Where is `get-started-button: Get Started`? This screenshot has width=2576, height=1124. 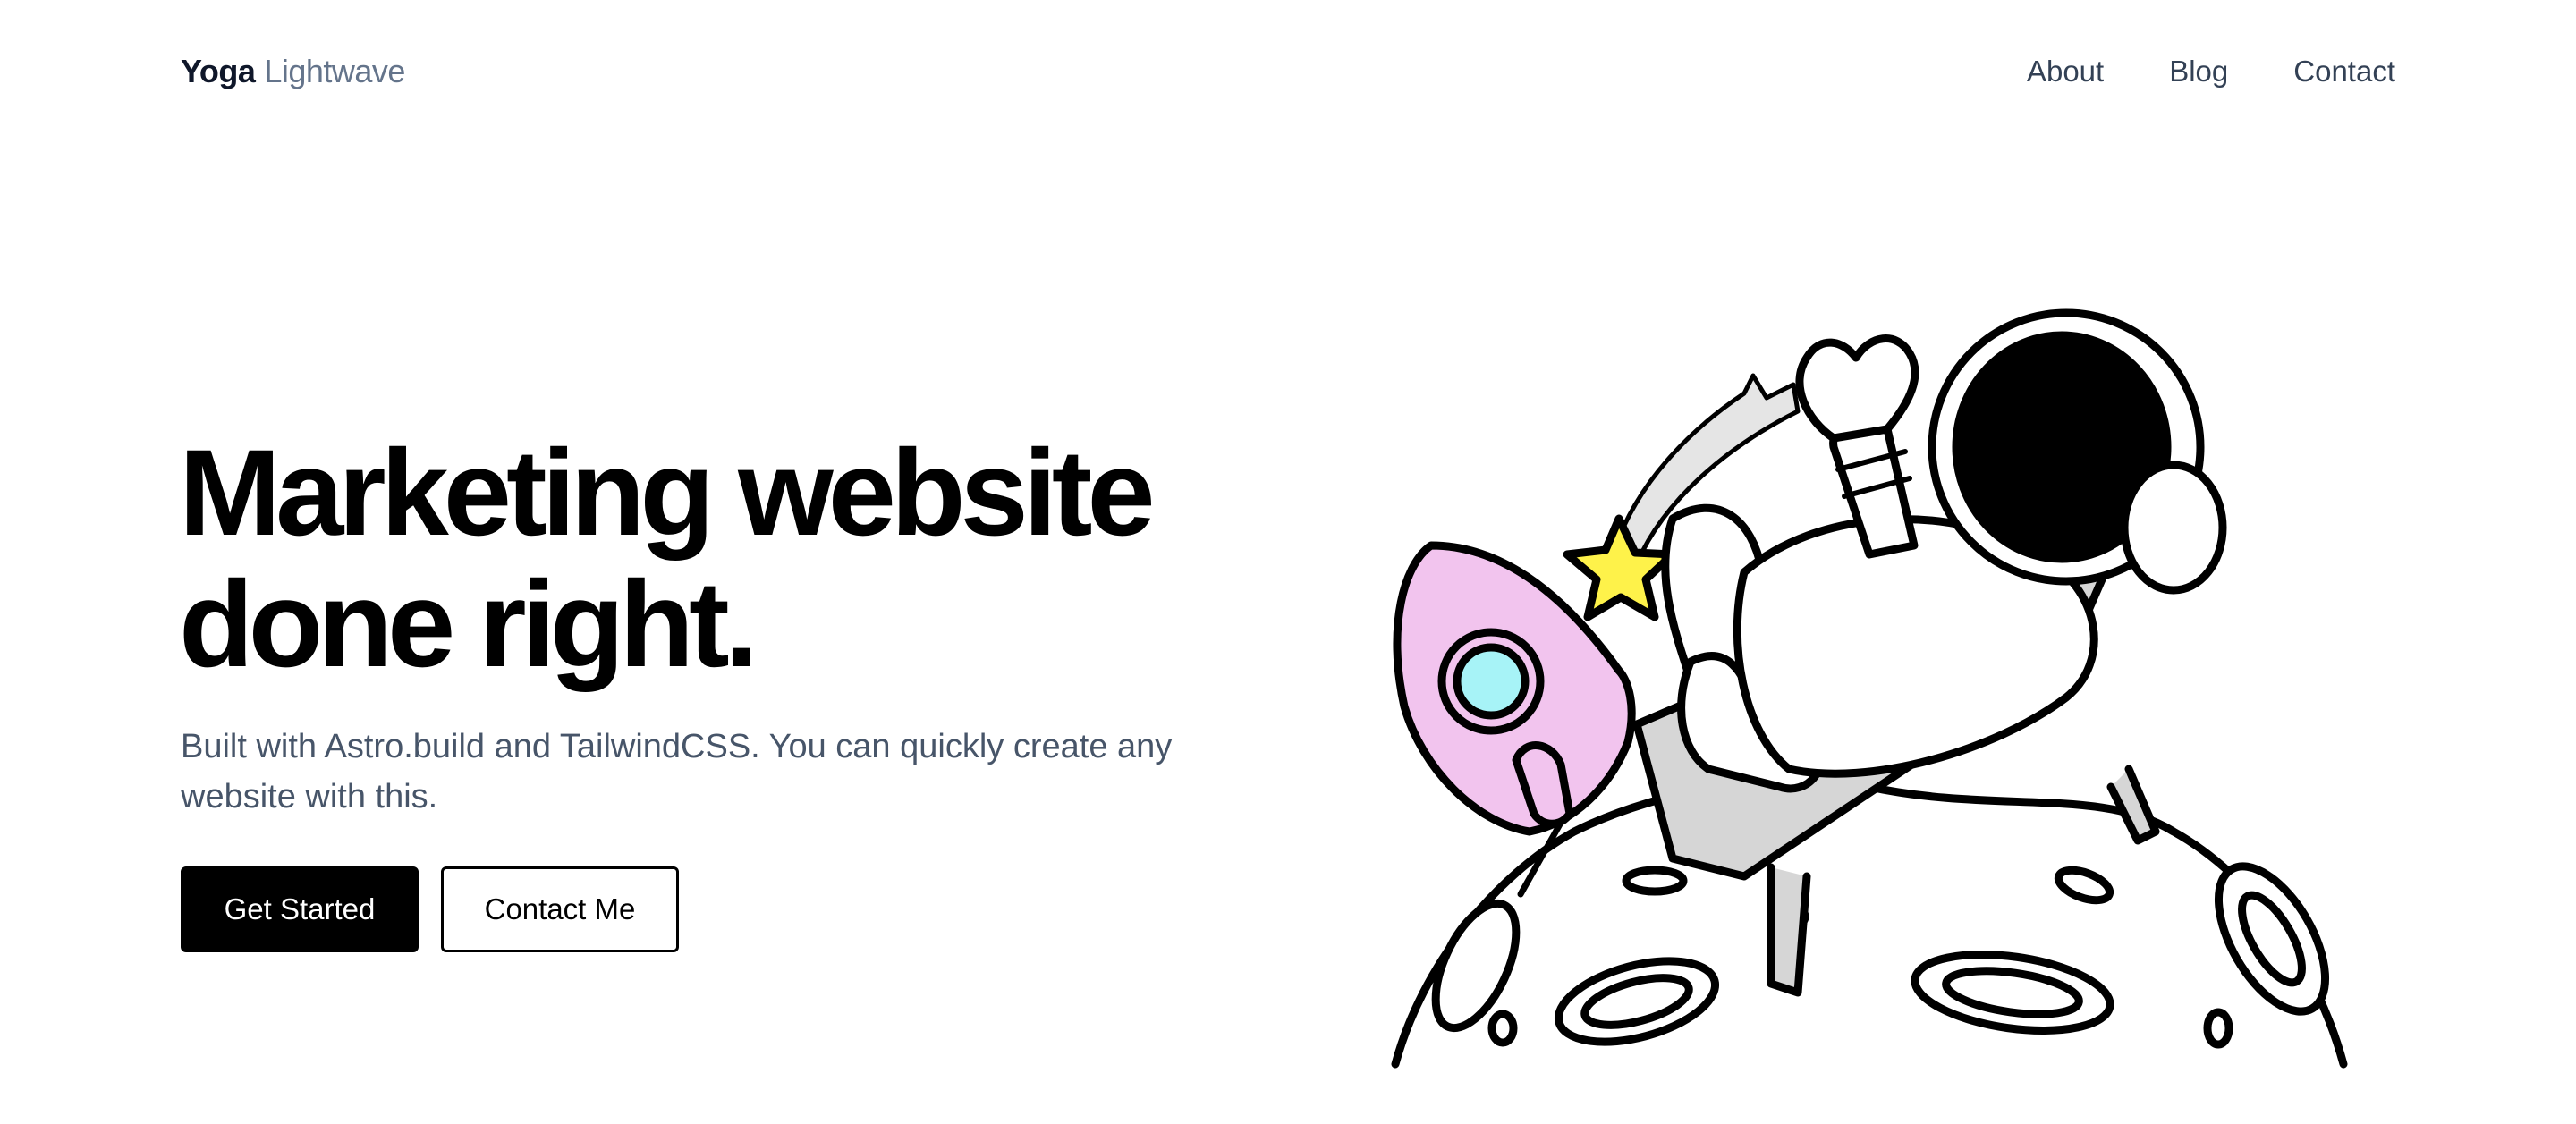 get-started-button: Get Started is located at coordinates (300, 909).